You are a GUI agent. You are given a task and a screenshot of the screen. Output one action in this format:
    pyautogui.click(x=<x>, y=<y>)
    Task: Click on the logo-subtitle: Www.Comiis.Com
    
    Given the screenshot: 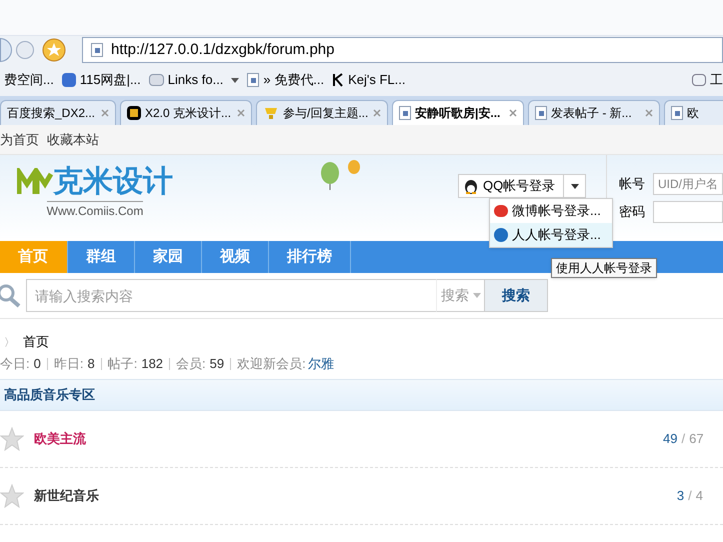 What is the action you would take?
    pyautogui.click(x=95, y=210)
    